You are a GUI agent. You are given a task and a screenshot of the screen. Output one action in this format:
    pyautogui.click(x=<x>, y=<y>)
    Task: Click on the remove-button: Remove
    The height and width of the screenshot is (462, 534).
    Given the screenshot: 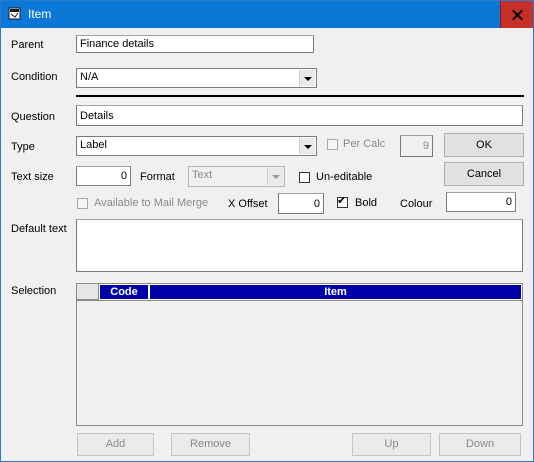 What is the action you would take?
    pyautogui.click(x=210, y=444)
    